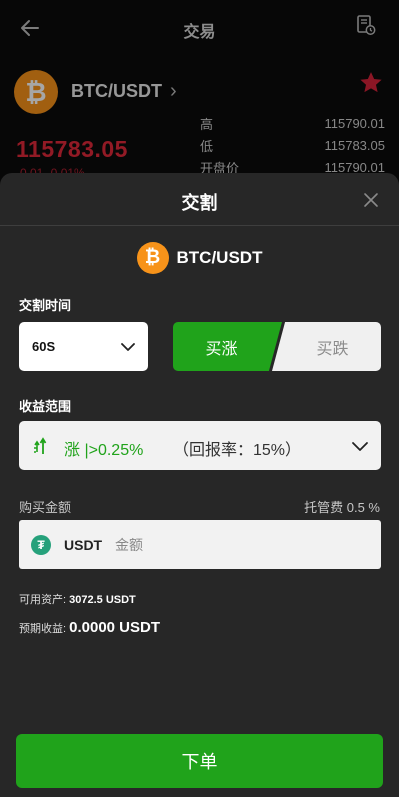  I want to click on fee-label: 托管费, so click(324, 507).